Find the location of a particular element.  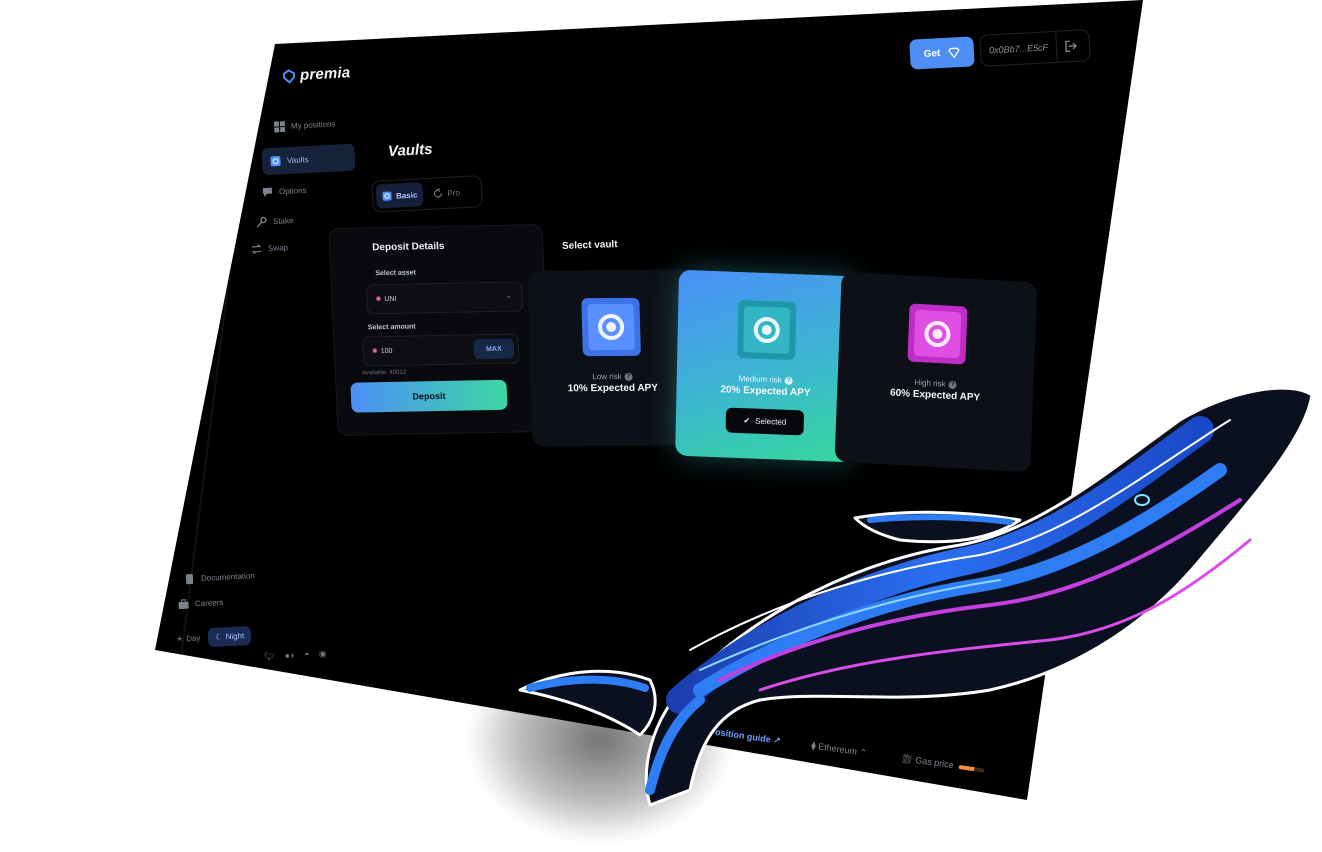

chevron-up-icon: ⌃ is located at coordinates (863, 753).